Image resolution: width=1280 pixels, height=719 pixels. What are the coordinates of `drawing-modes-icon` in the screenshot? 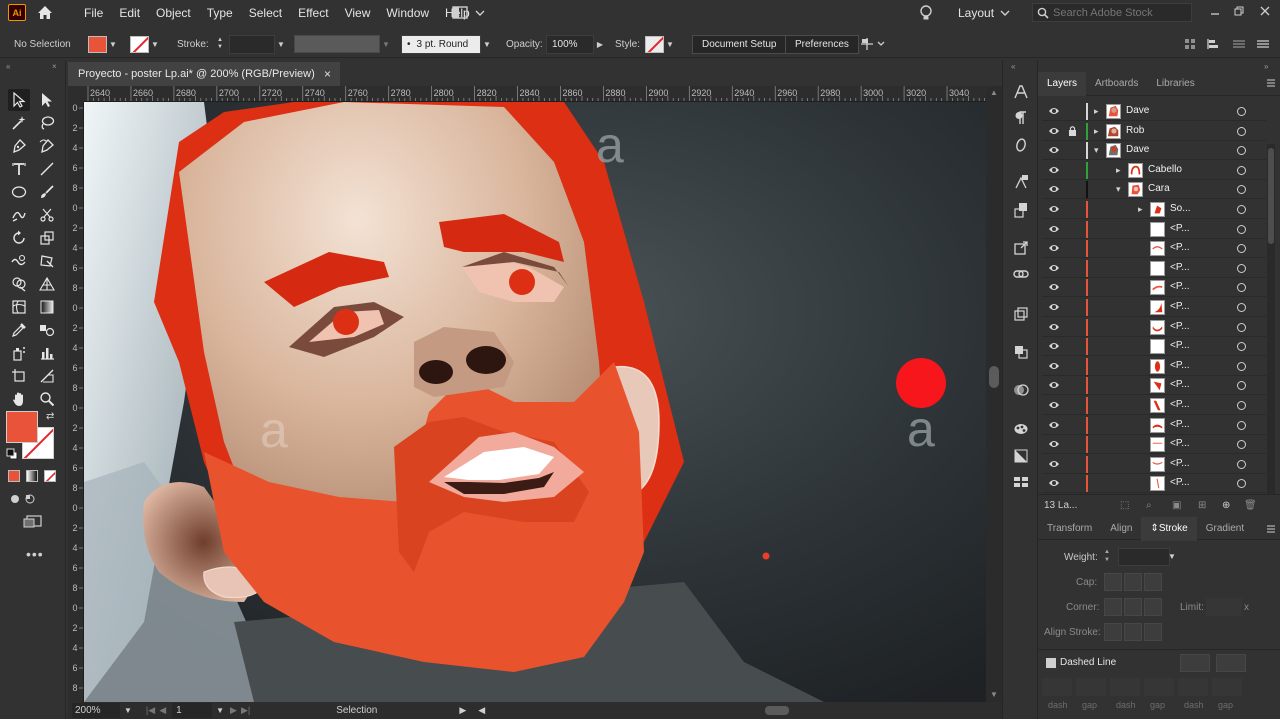 It's located at (24, 499).